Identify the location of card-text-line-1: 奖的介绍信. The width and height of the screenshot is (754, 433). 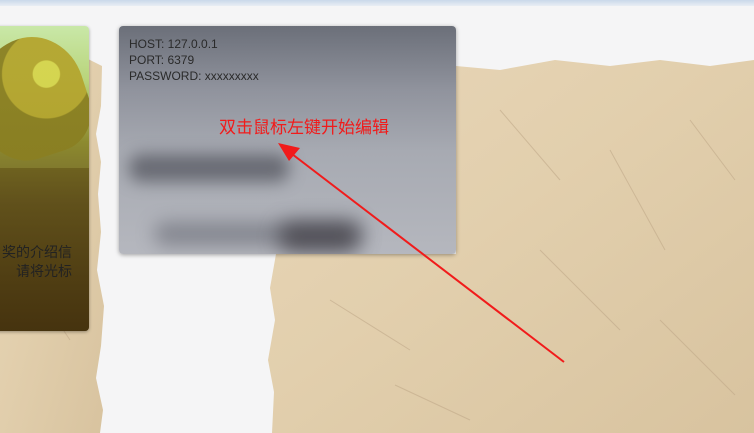
(37, 253).